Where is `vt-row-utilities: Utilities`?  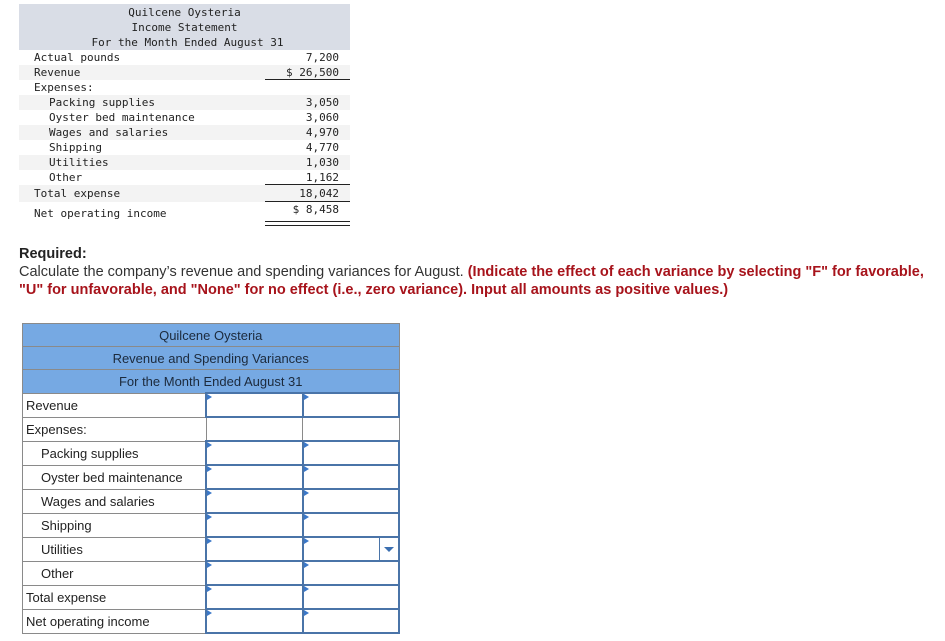 vt-row-utilities: Utilities is located at coordinates (211, 549).